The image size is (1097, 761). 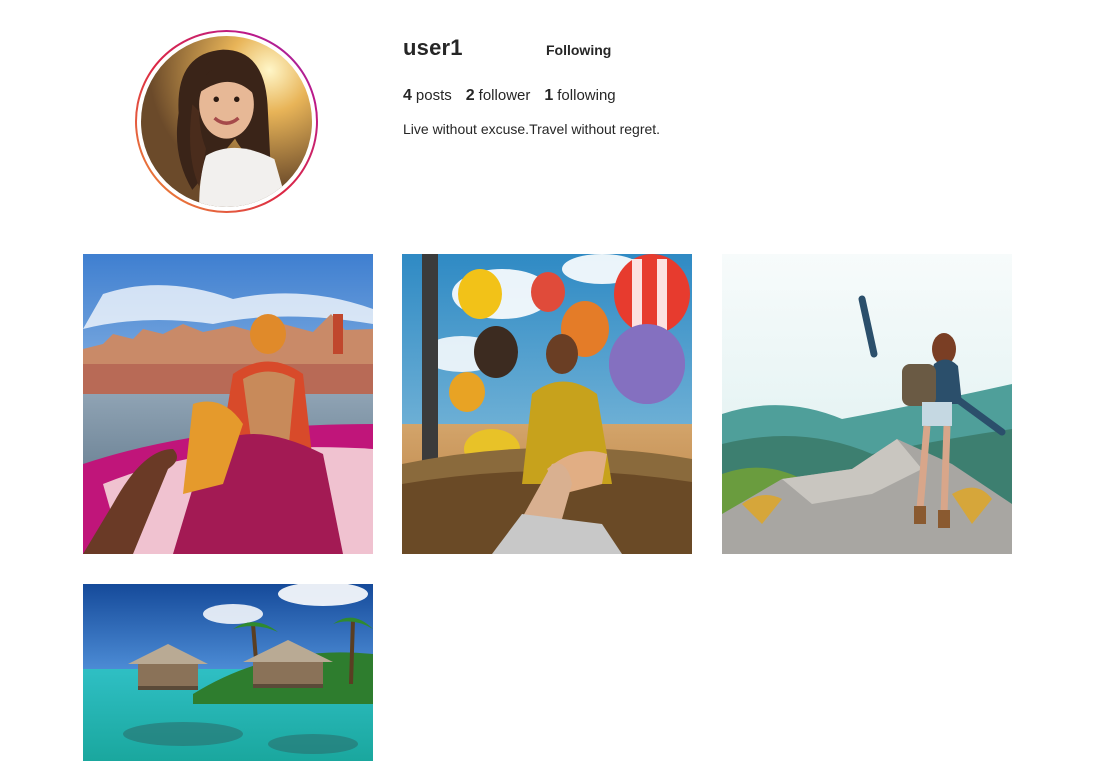 I want to click on following-stat: 1 following, so click(x=579, y=96).